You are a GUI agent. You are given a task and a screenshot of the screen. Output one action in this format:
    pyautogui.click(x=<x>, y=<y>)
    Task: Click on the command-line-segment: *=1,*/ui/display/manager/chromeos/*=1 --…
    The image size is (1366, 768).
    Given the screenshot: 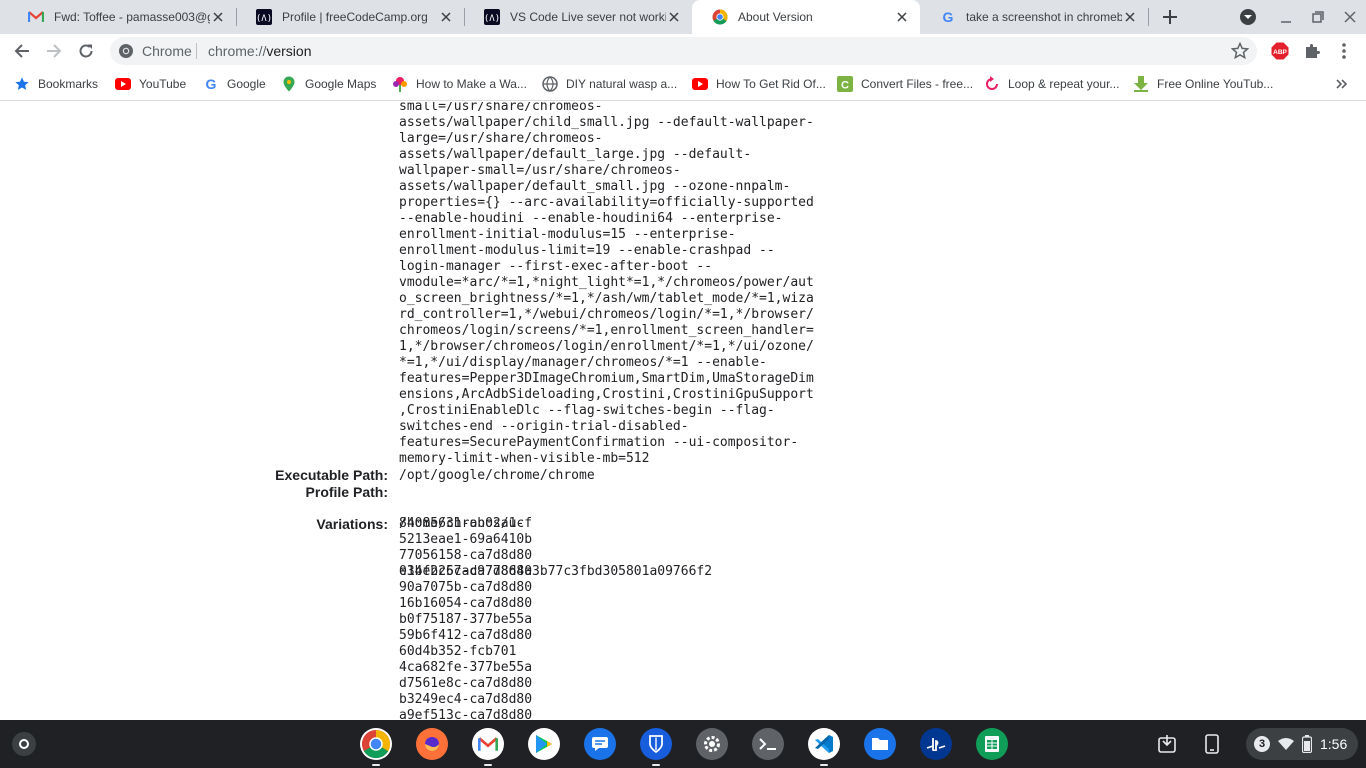 What is the action you would take?
    pyautogui.click(x=583, y=362)
    